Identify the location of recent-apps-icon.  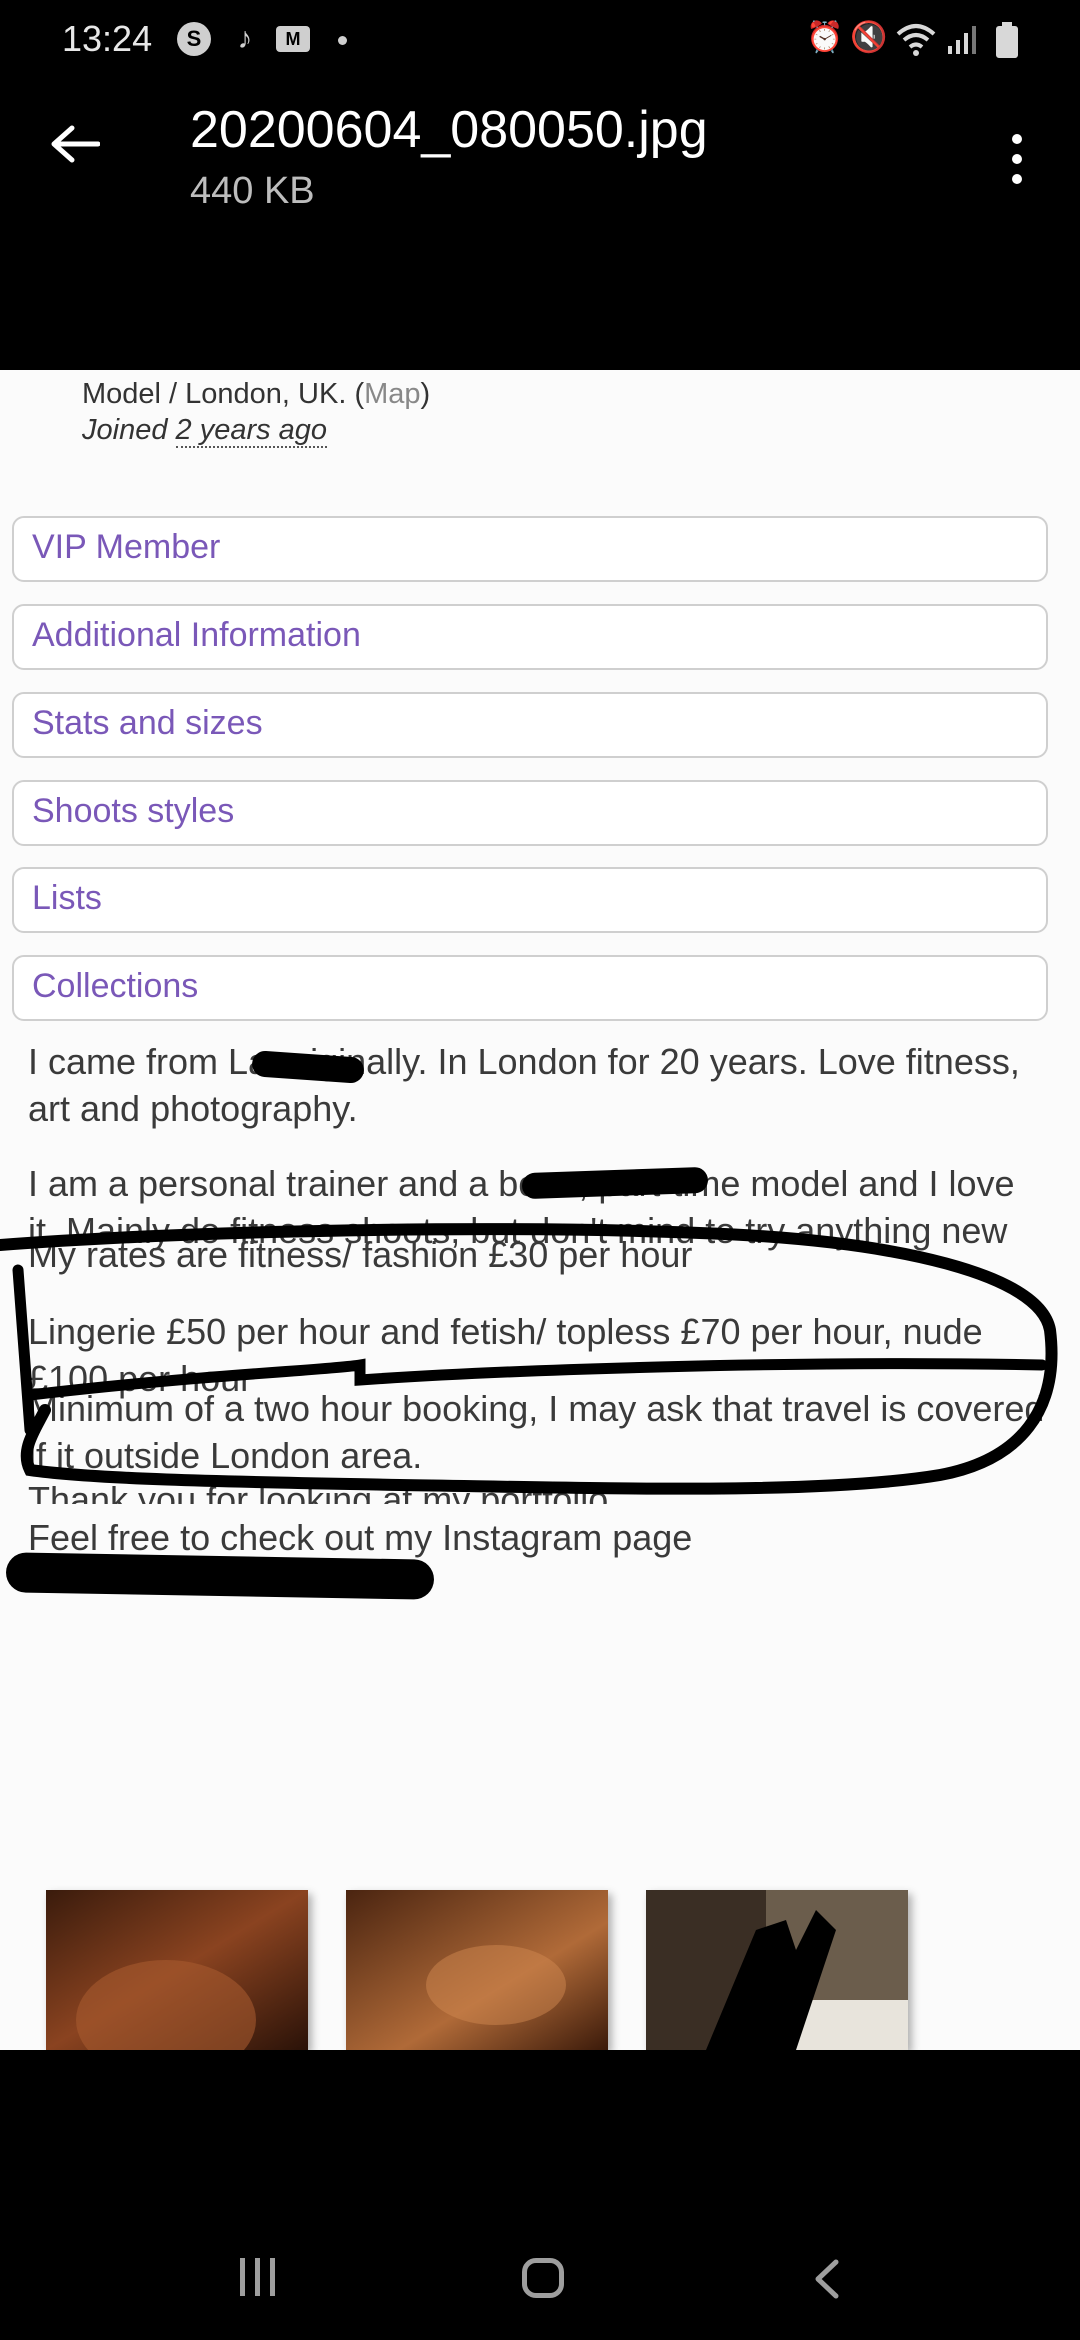
(263, 2278).